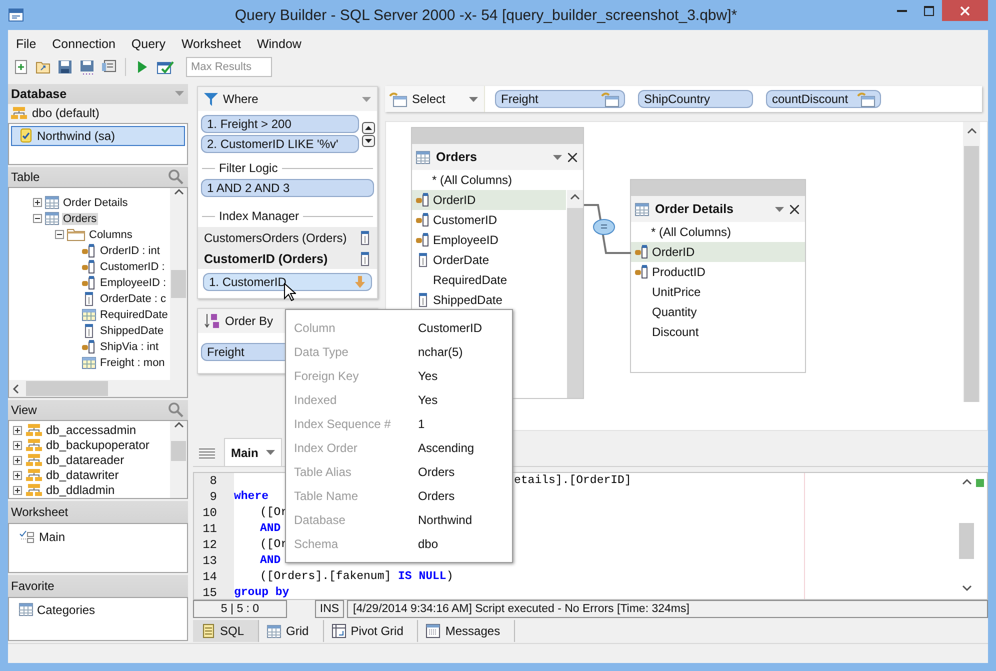  I want to click on code-line: ([Orders].[fakenum] IS NULL), so click(357, 577).